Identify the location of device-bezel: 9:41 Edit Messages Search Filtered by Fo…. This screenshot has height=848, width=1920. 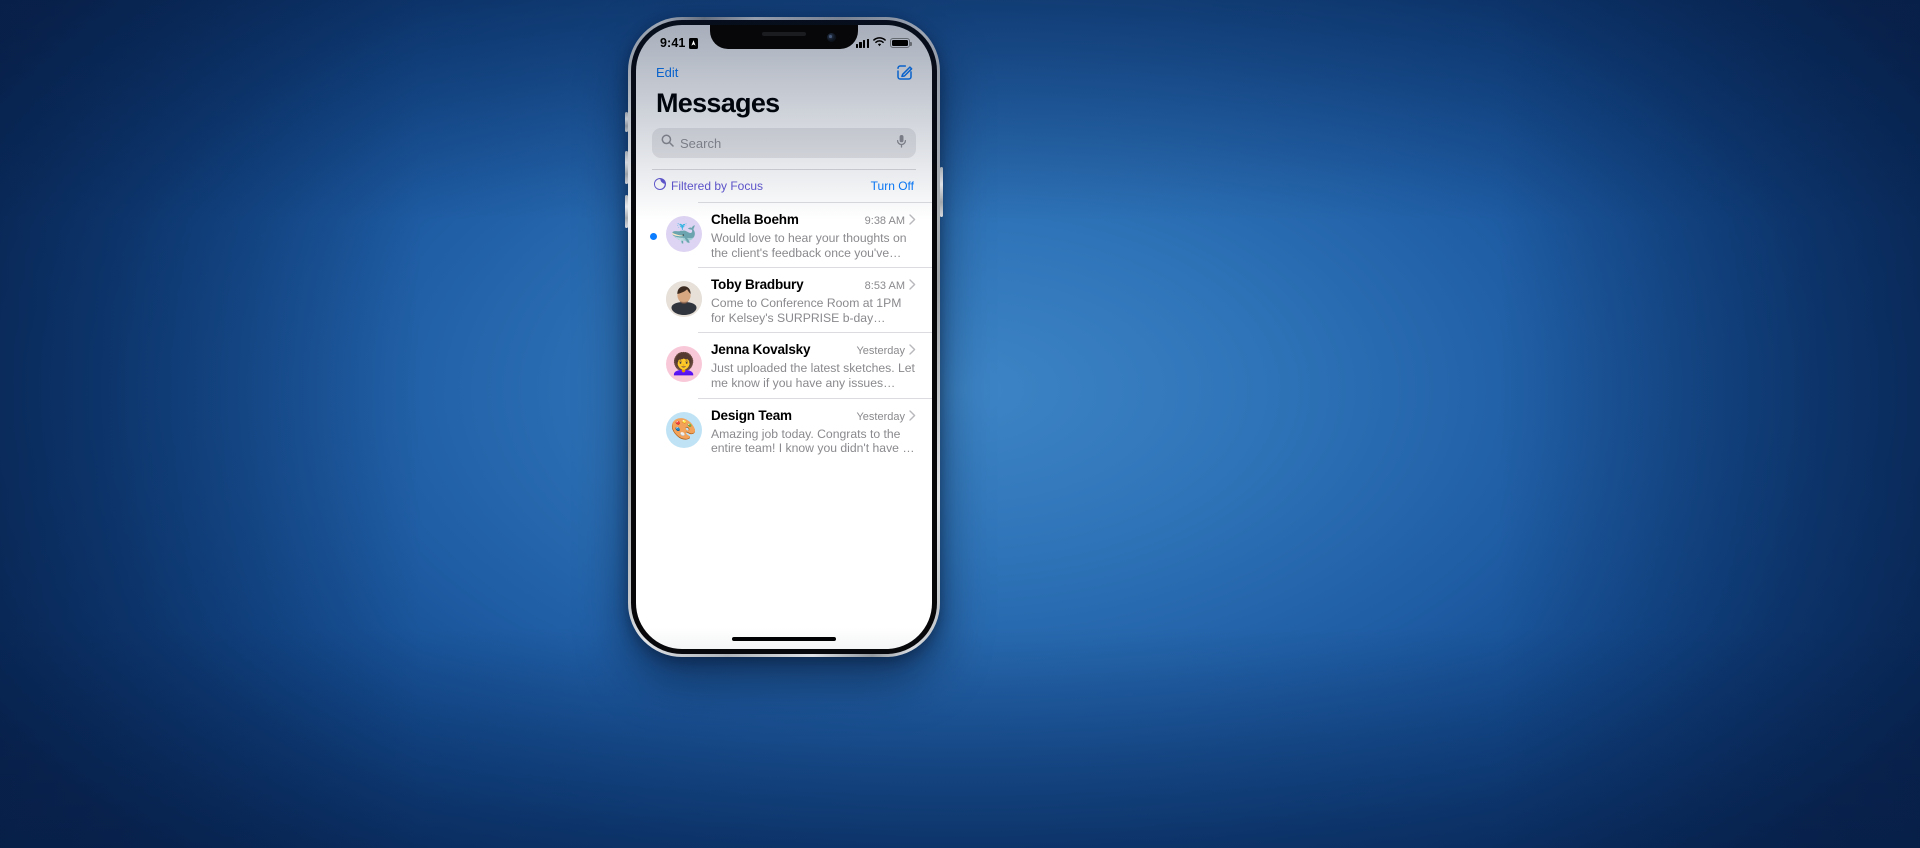
(784, 337).